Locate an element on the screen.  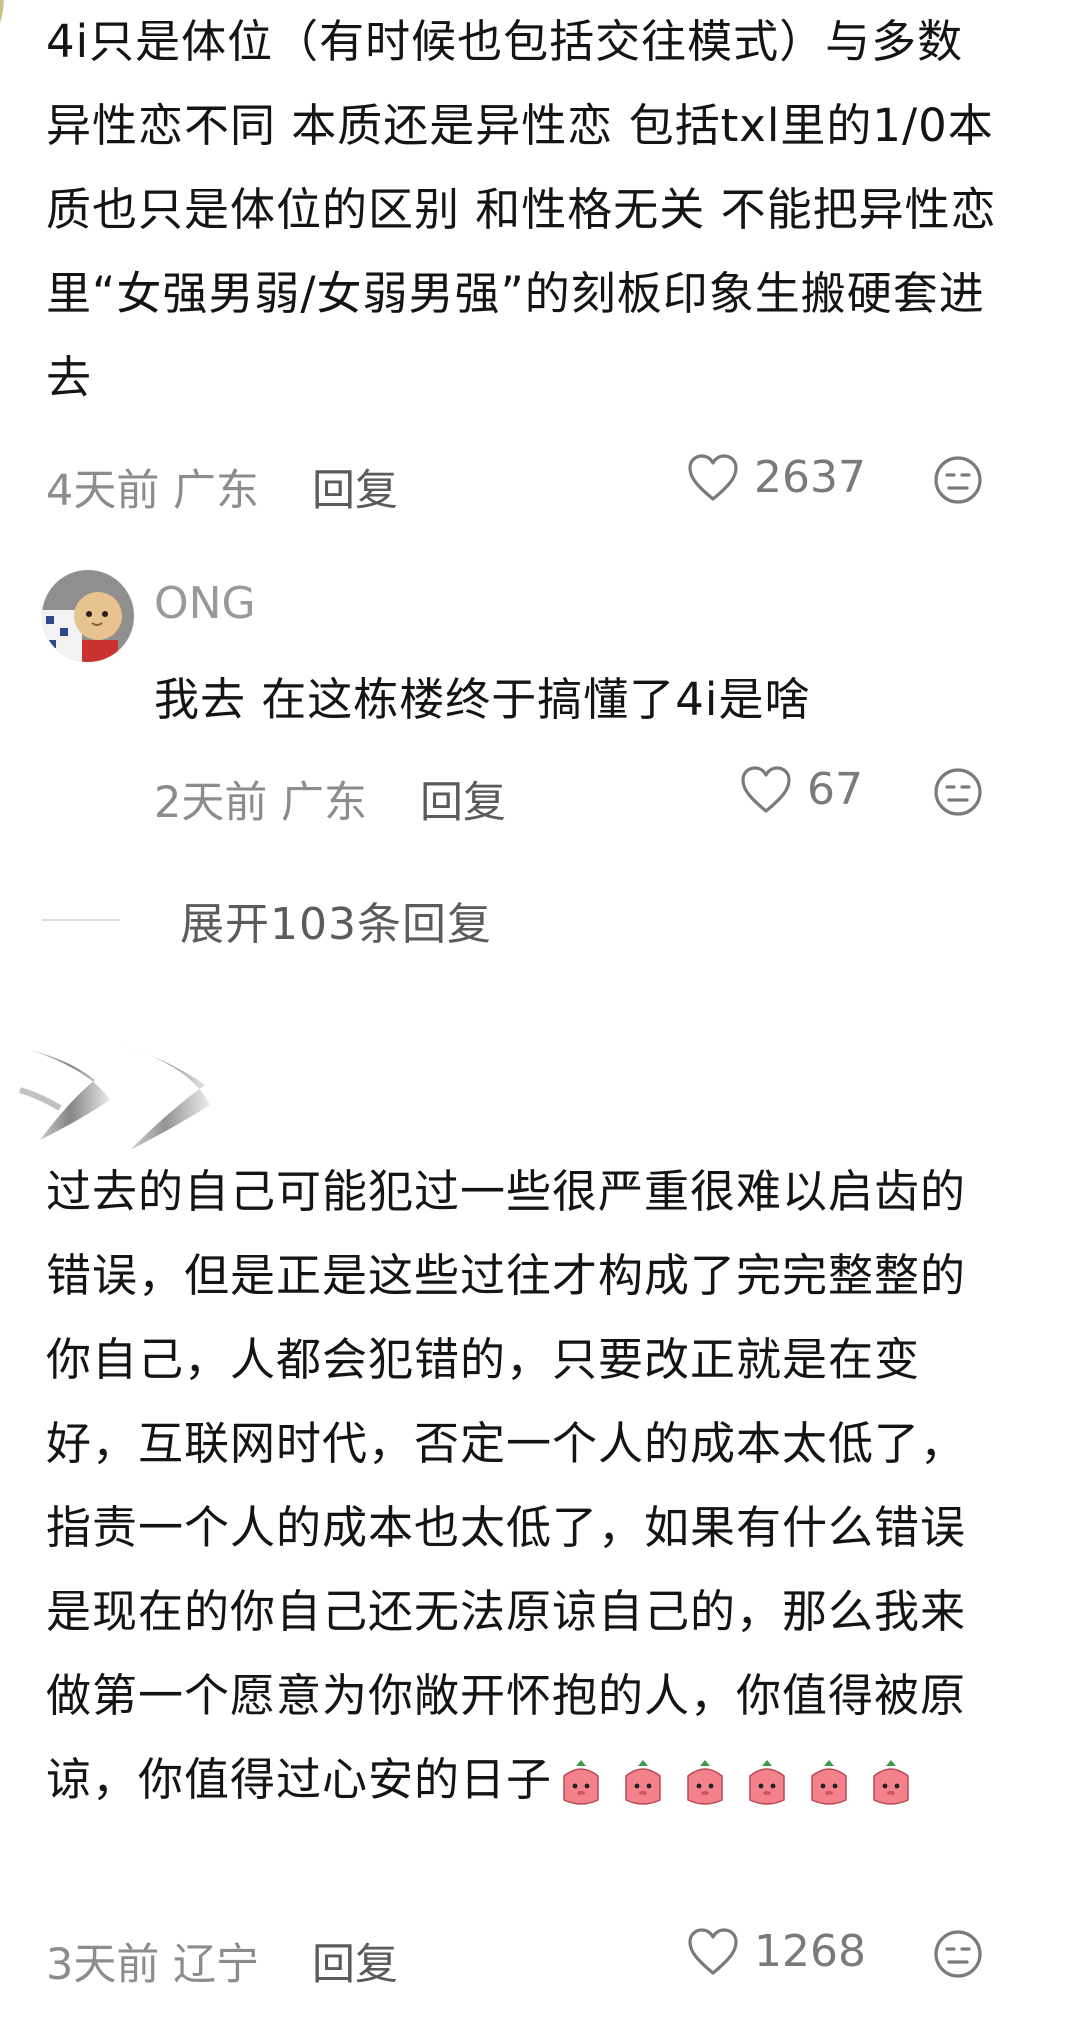
comment-3-like-button: 1268 is located at coordinates (776, 1951).